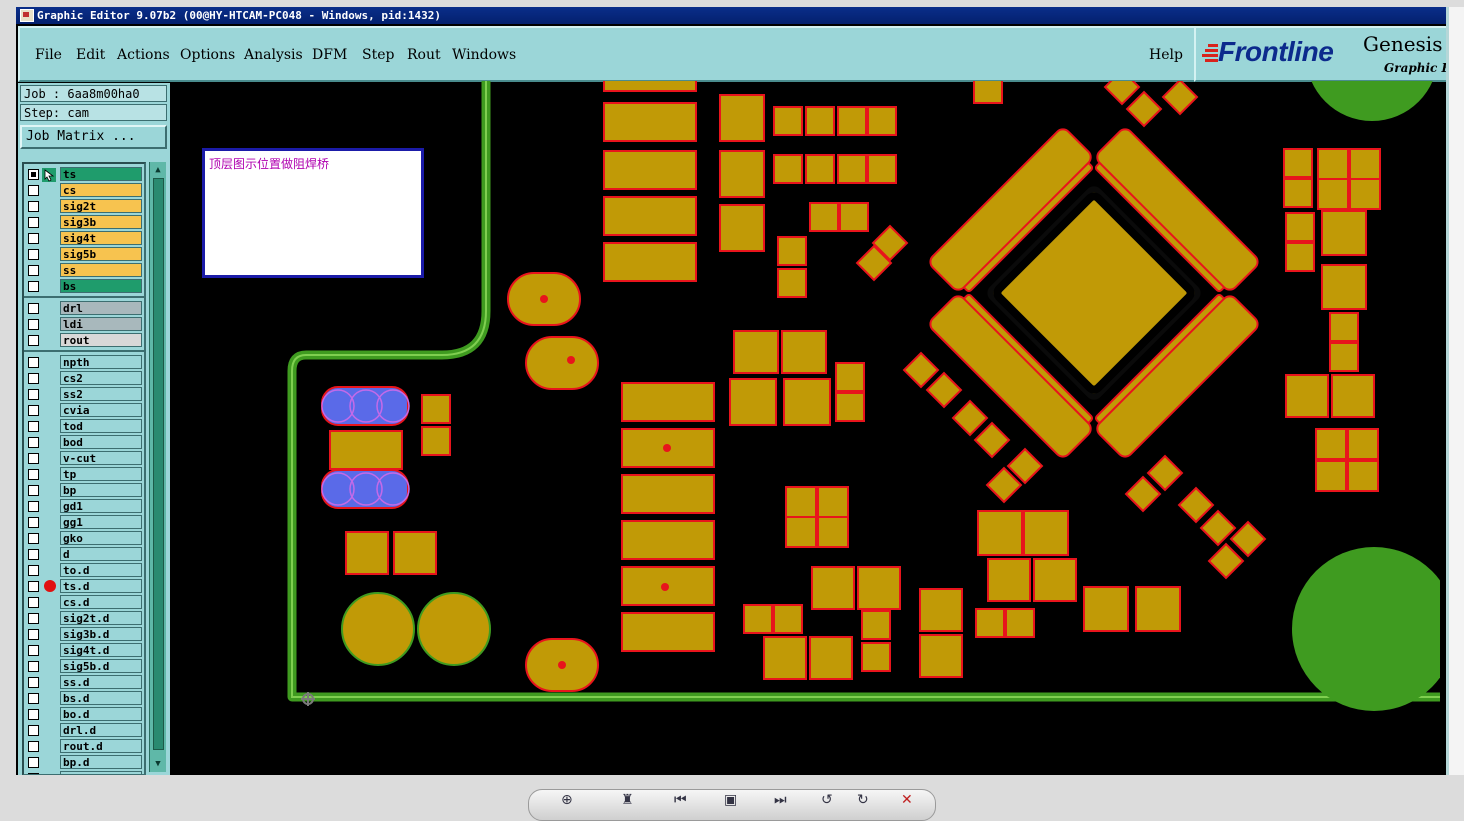 The width and height of the screenshot is (1464, 821). Describe the element at coordinates (329, 55) in the screenshot. I see `menu-dfm: DFM` at that location.